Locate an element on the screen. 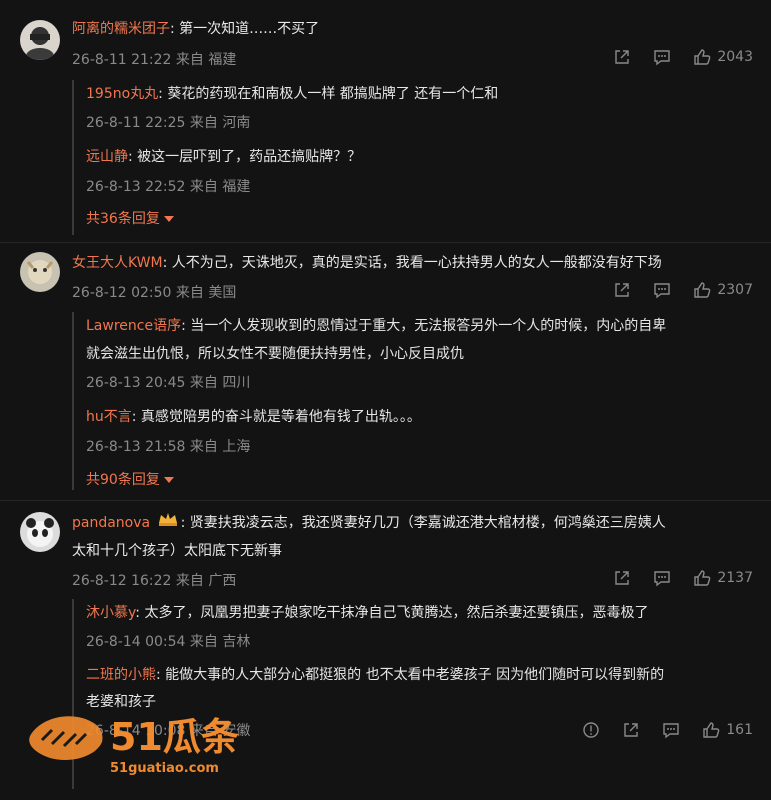  reply: hu不言: 真感觉陪男的奋斗就是等着他有钱了出轨。。。 is located at coordinates (253, 417).